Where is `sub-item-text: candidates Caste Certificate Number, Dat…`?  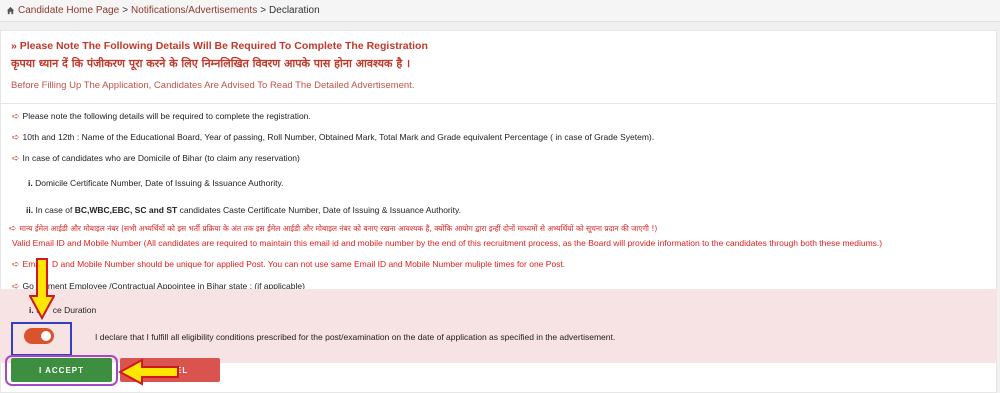 sub-item-text: candidates Caste Certificate Number, Dat… is located at coordinates (320, 210).